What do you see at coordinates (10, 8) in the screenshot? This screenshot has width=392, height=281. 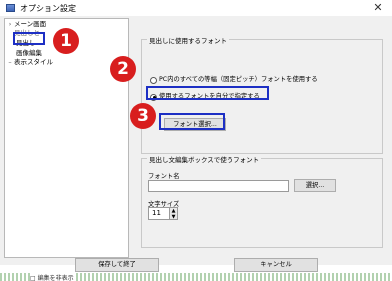 I see `app-icon` at bounding box center [10, 8].